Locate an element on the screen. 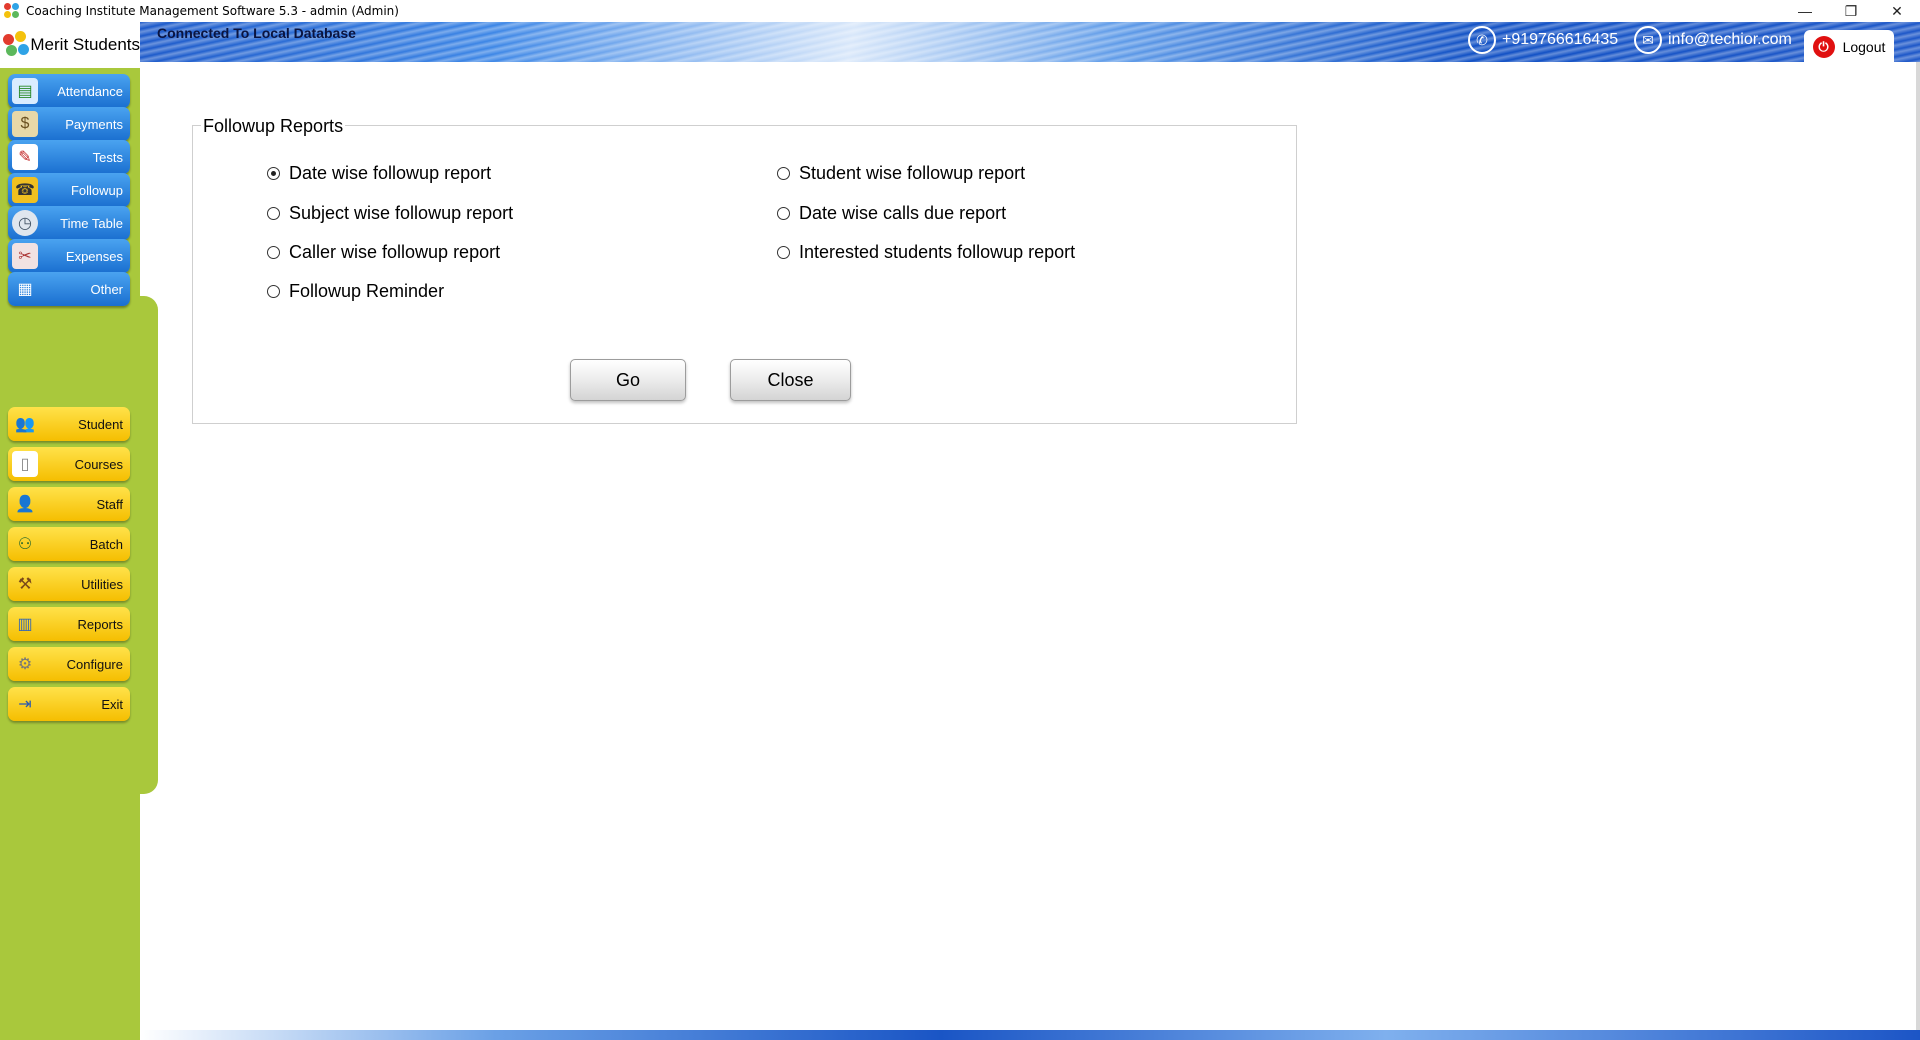  minimize-button: — is located at coordinates (1805, 11).